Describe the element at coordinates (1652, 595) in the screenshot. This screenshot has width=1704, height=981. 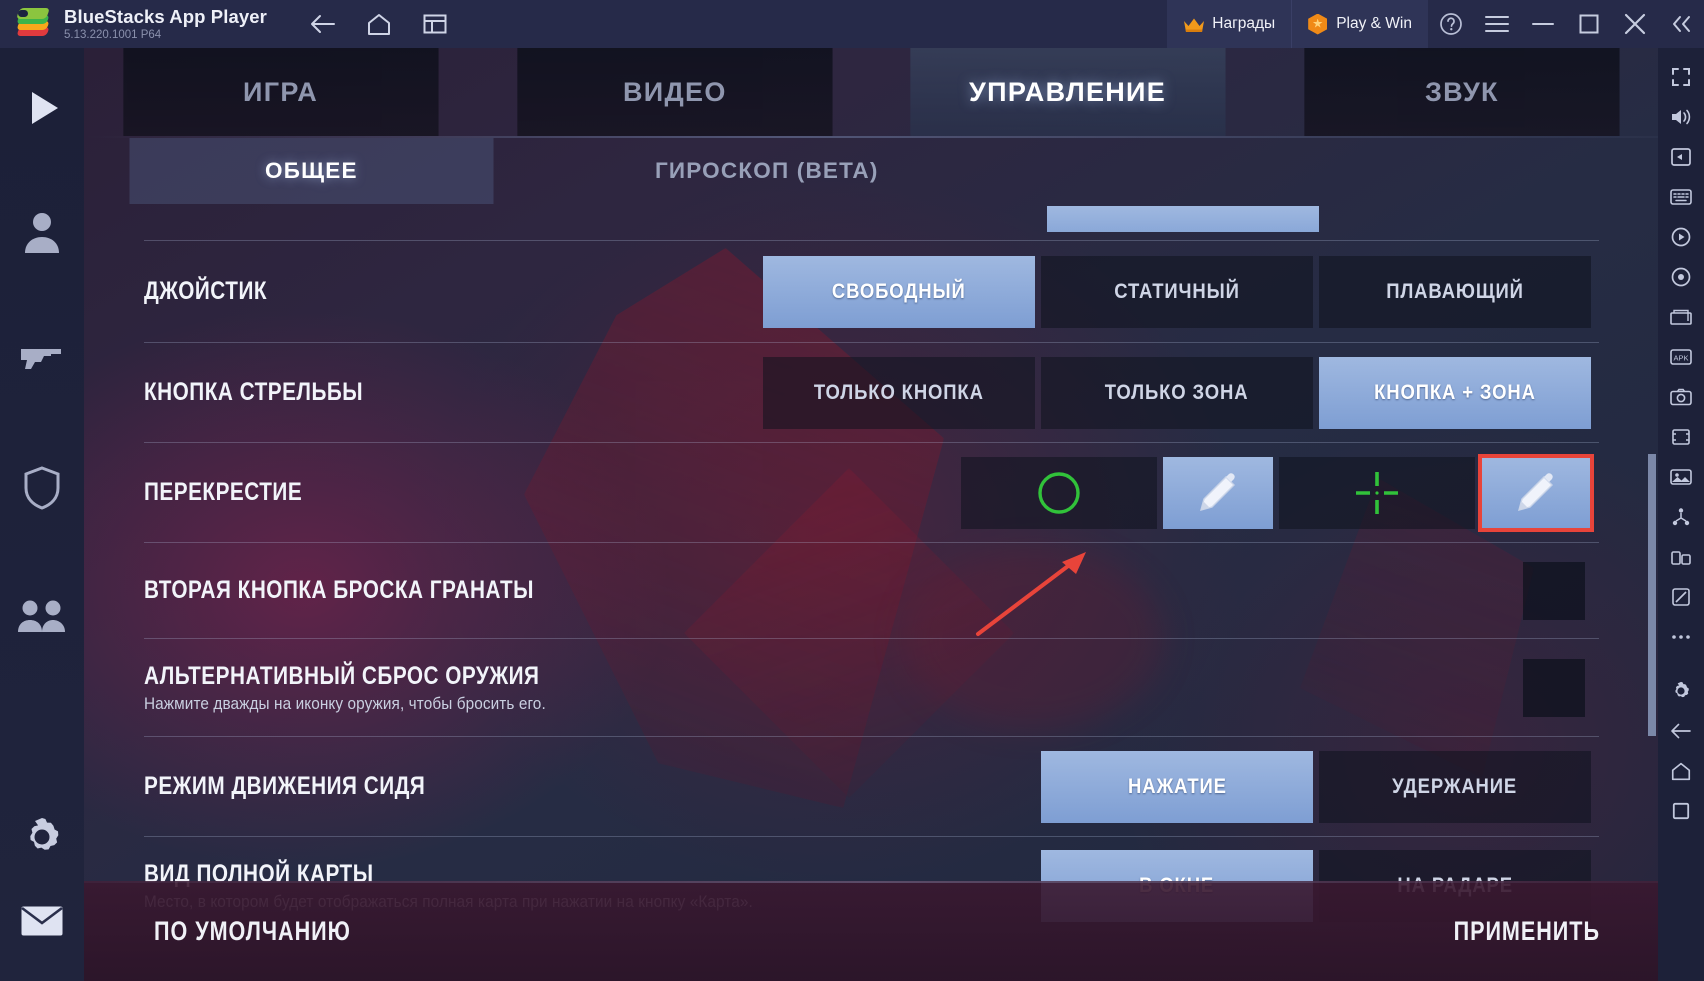
I see `scrollbar-thumb` at that location.